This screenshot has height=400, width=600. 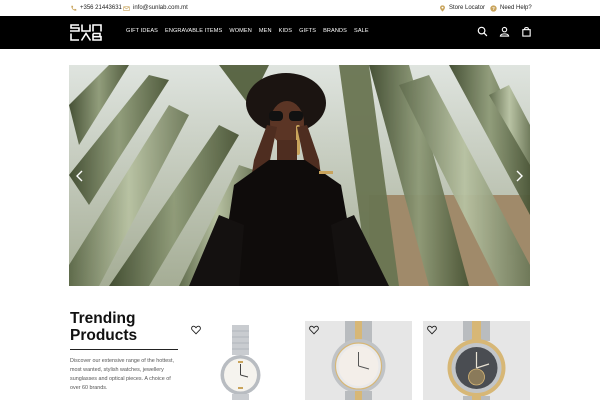 What do you see at coordinates (335, 31) in the screenshot?
I see `menu-item-brands: BRANDS` at bounding box center [335, 31].